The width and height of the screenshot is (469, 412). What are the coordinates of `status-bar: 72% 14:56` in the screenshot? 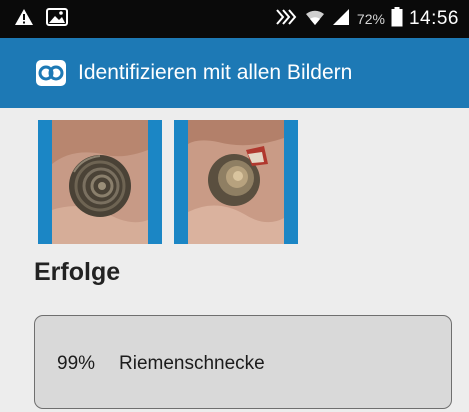 It's located at (234, 19).